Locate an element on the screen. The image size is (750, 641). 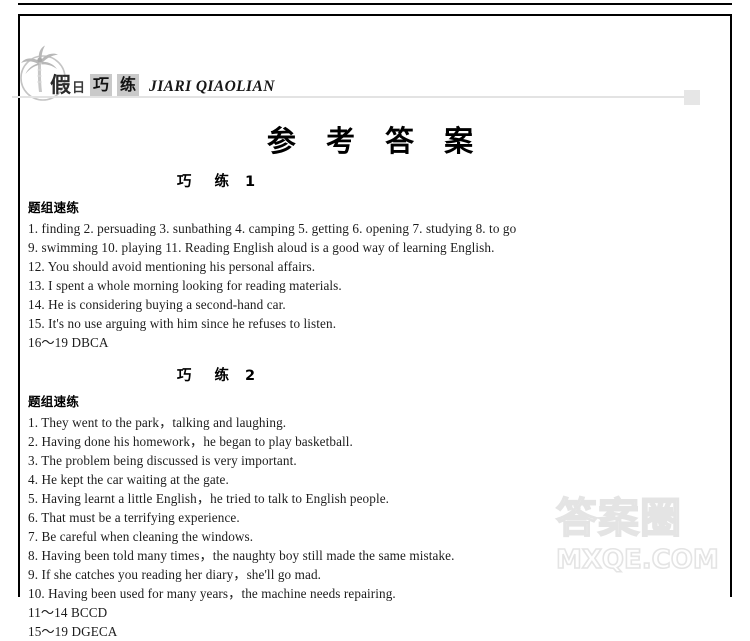
logo-char-lian: 练 is located at coordinates (128, 85).